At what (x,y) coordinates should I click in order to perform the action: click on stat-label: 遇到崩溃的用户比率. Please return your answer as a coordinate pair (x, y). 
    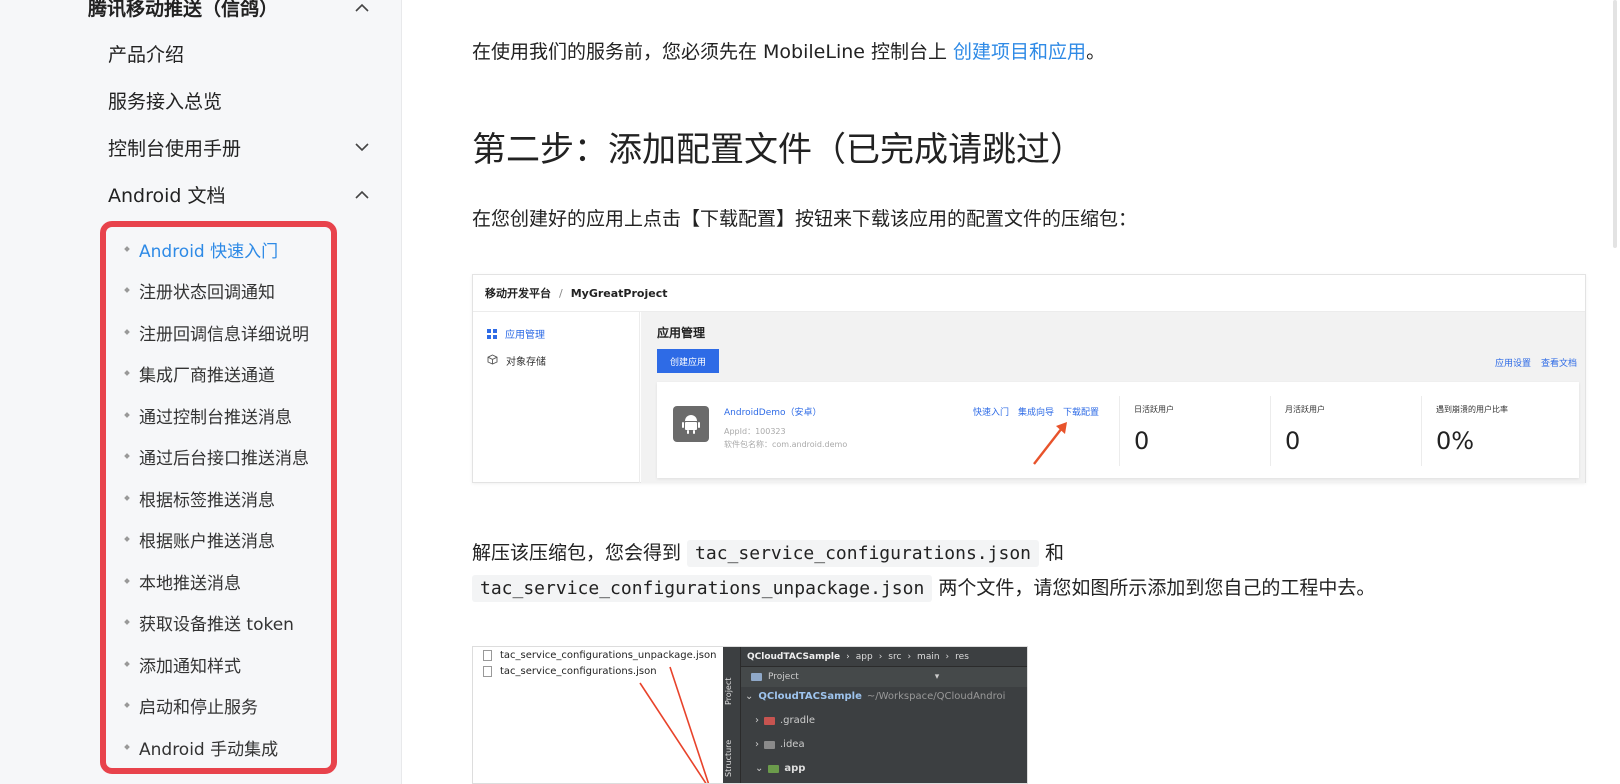
    Looking at the image, I should click on (1472, 409).